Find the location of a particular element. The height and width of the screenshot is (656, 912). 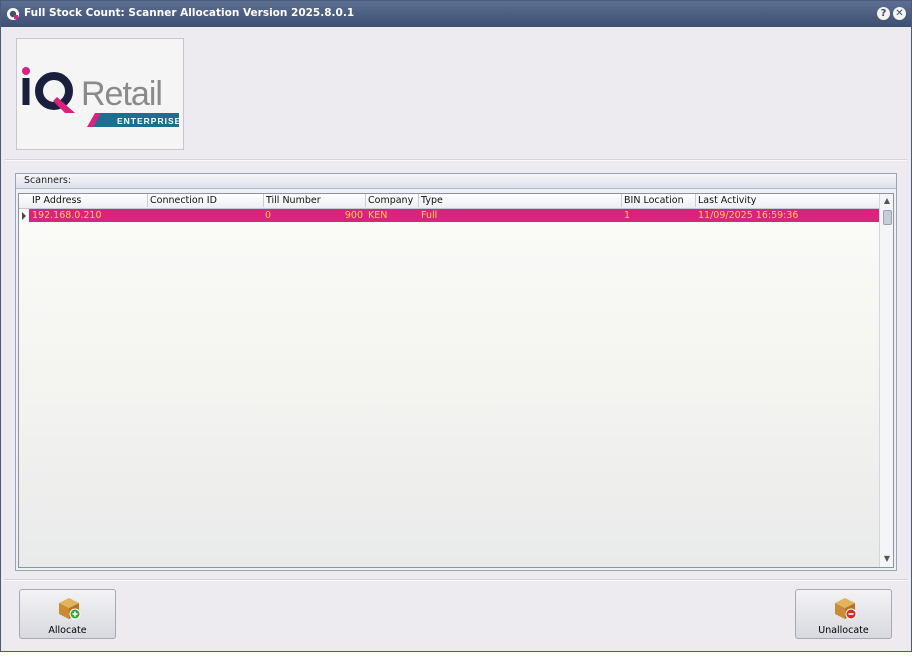

cell-connection-id: 0 is located at coordinates (267, 215).